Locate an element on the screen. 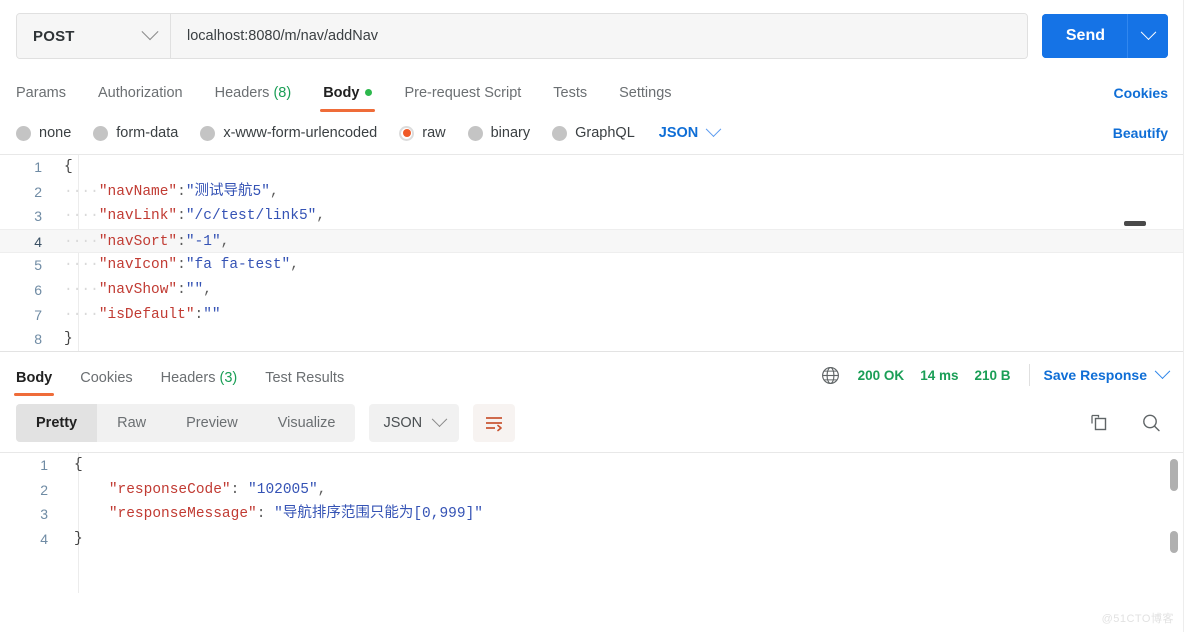 This screenshot has height=632, width=1184. body-type-label: x-www-form-urlencoded is located at coordinates (300, 133).